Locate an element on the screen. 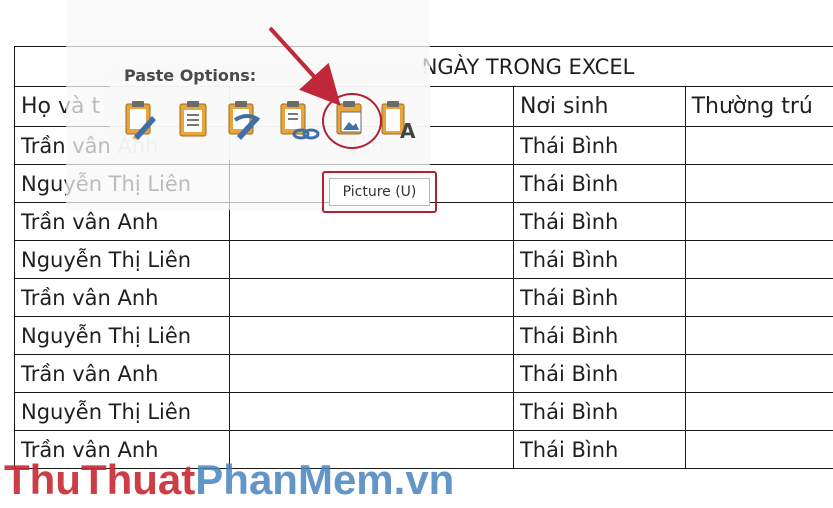 This screenshot has height=508, width=833. tooltip-highlight: Picture (U) is located at coordinates (379, 192).